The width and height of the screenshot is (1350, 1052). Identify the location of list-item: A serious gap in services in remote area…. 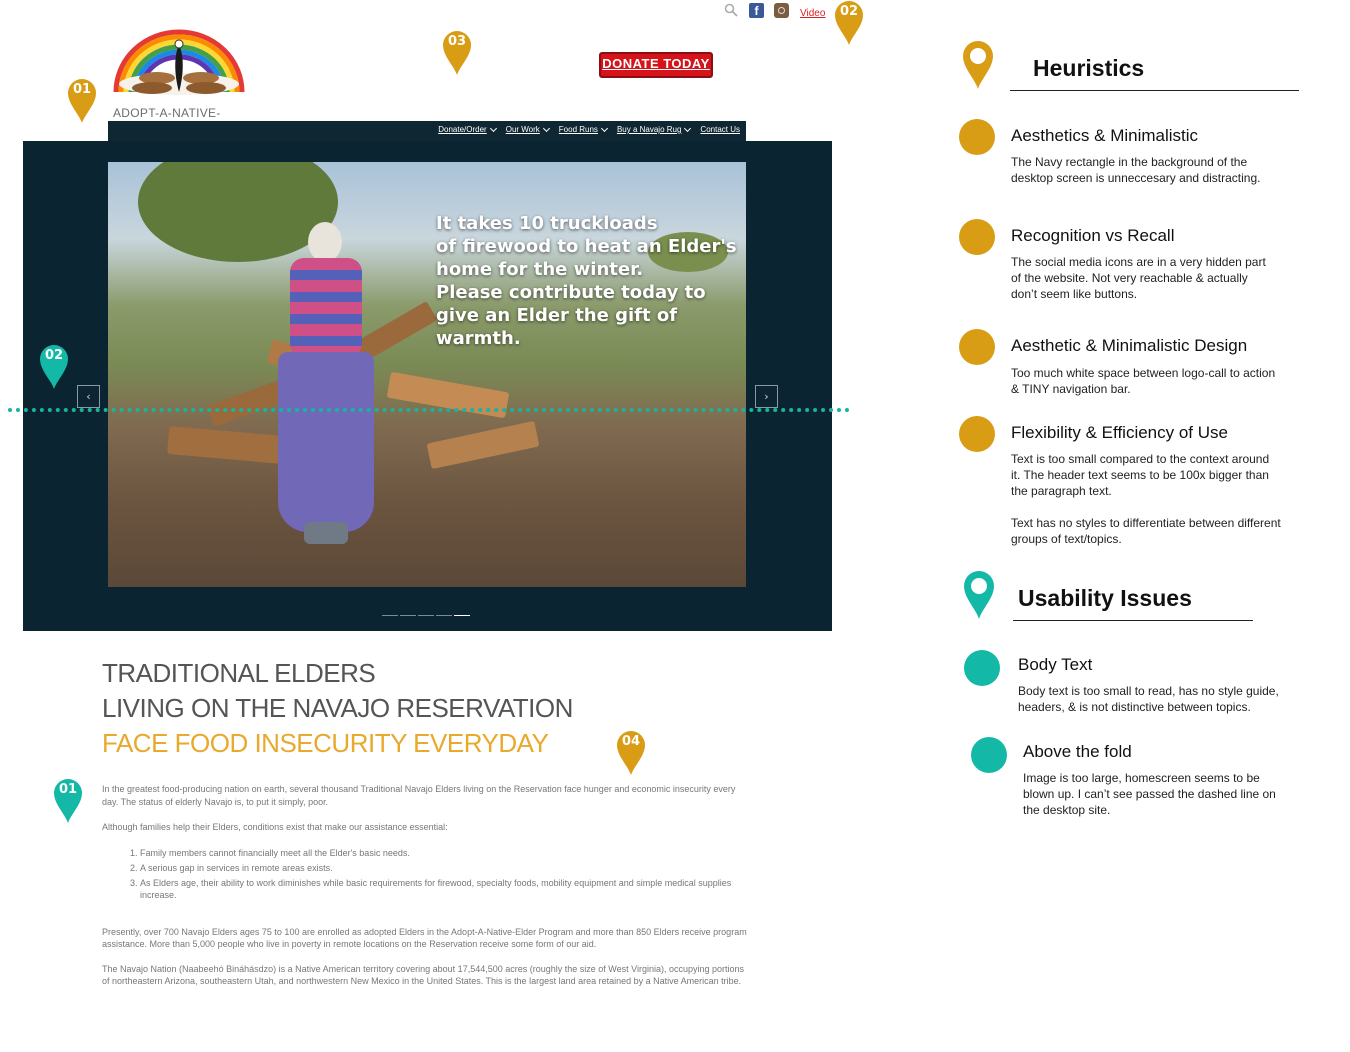
(443, 868).